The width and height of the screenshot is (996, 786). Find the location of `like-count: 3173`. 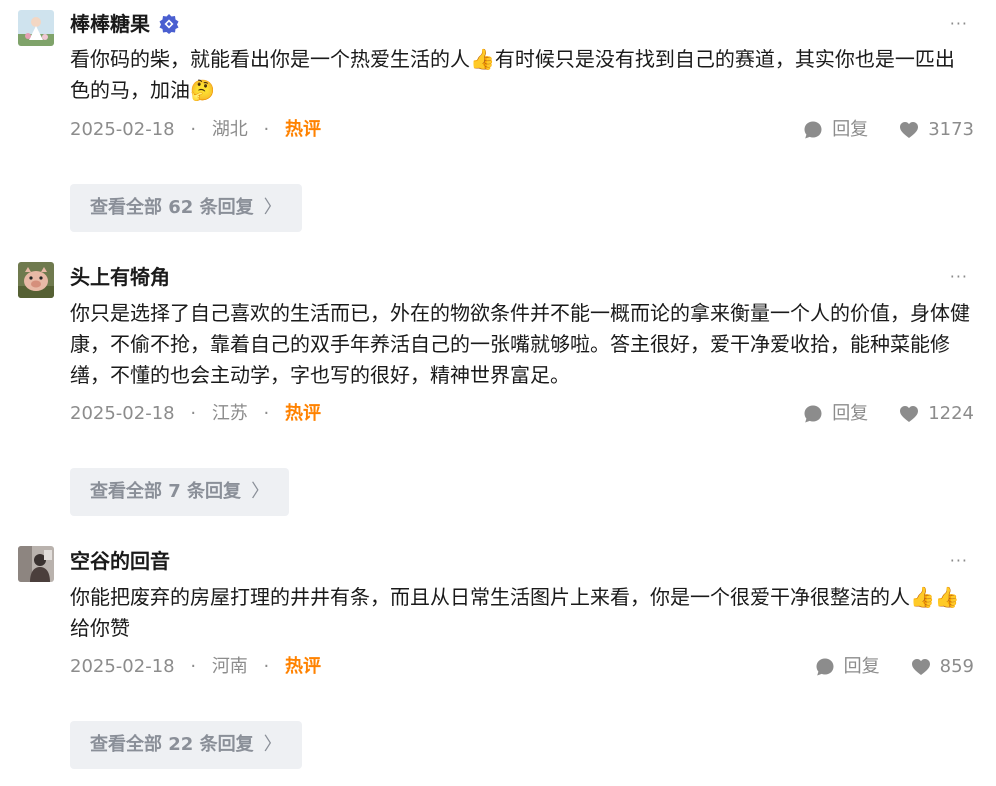

like-count: 3173 is located at coordinates (951, 129).